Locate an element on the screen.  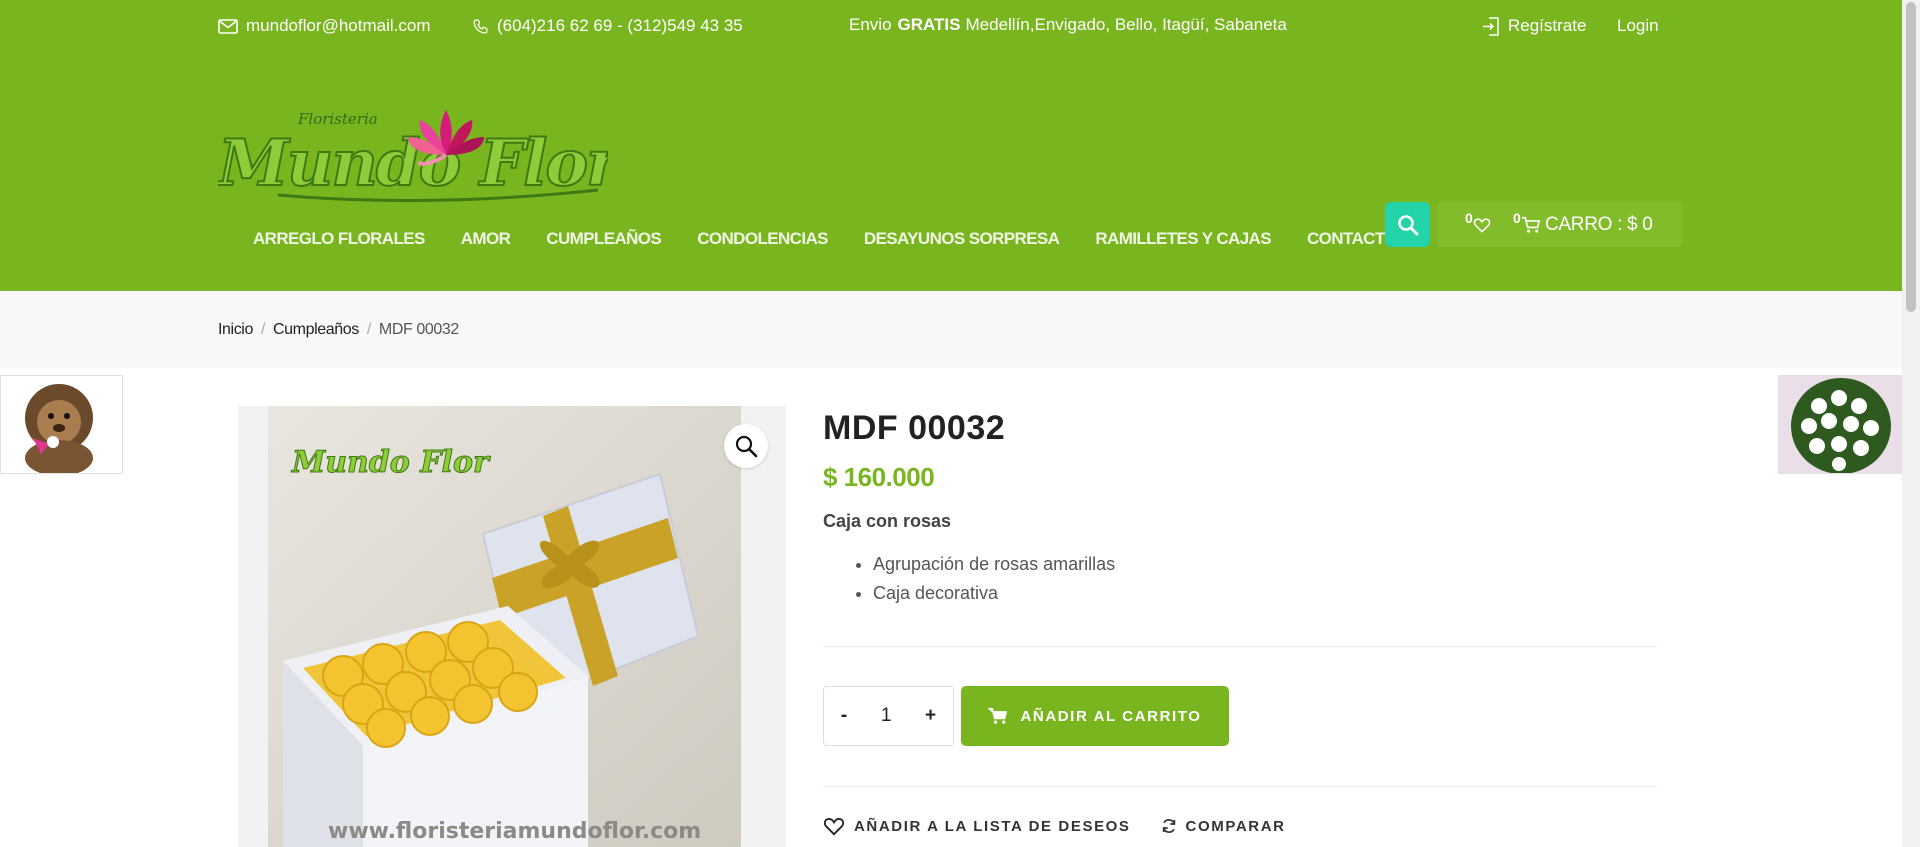
phone-icon is located at coordinates (480, 26).